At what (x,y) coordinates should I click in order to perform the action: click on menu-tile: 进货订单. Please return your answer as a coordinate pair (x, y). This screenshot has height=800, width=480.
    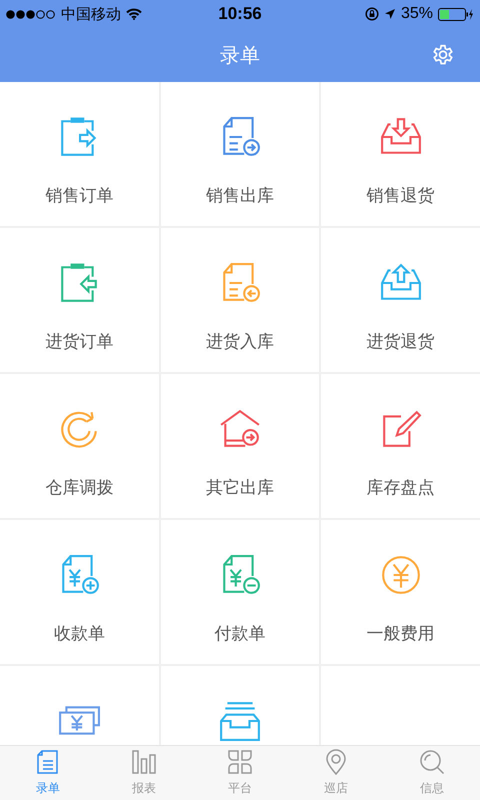
    Looking at the image, I should click on (79, 300).